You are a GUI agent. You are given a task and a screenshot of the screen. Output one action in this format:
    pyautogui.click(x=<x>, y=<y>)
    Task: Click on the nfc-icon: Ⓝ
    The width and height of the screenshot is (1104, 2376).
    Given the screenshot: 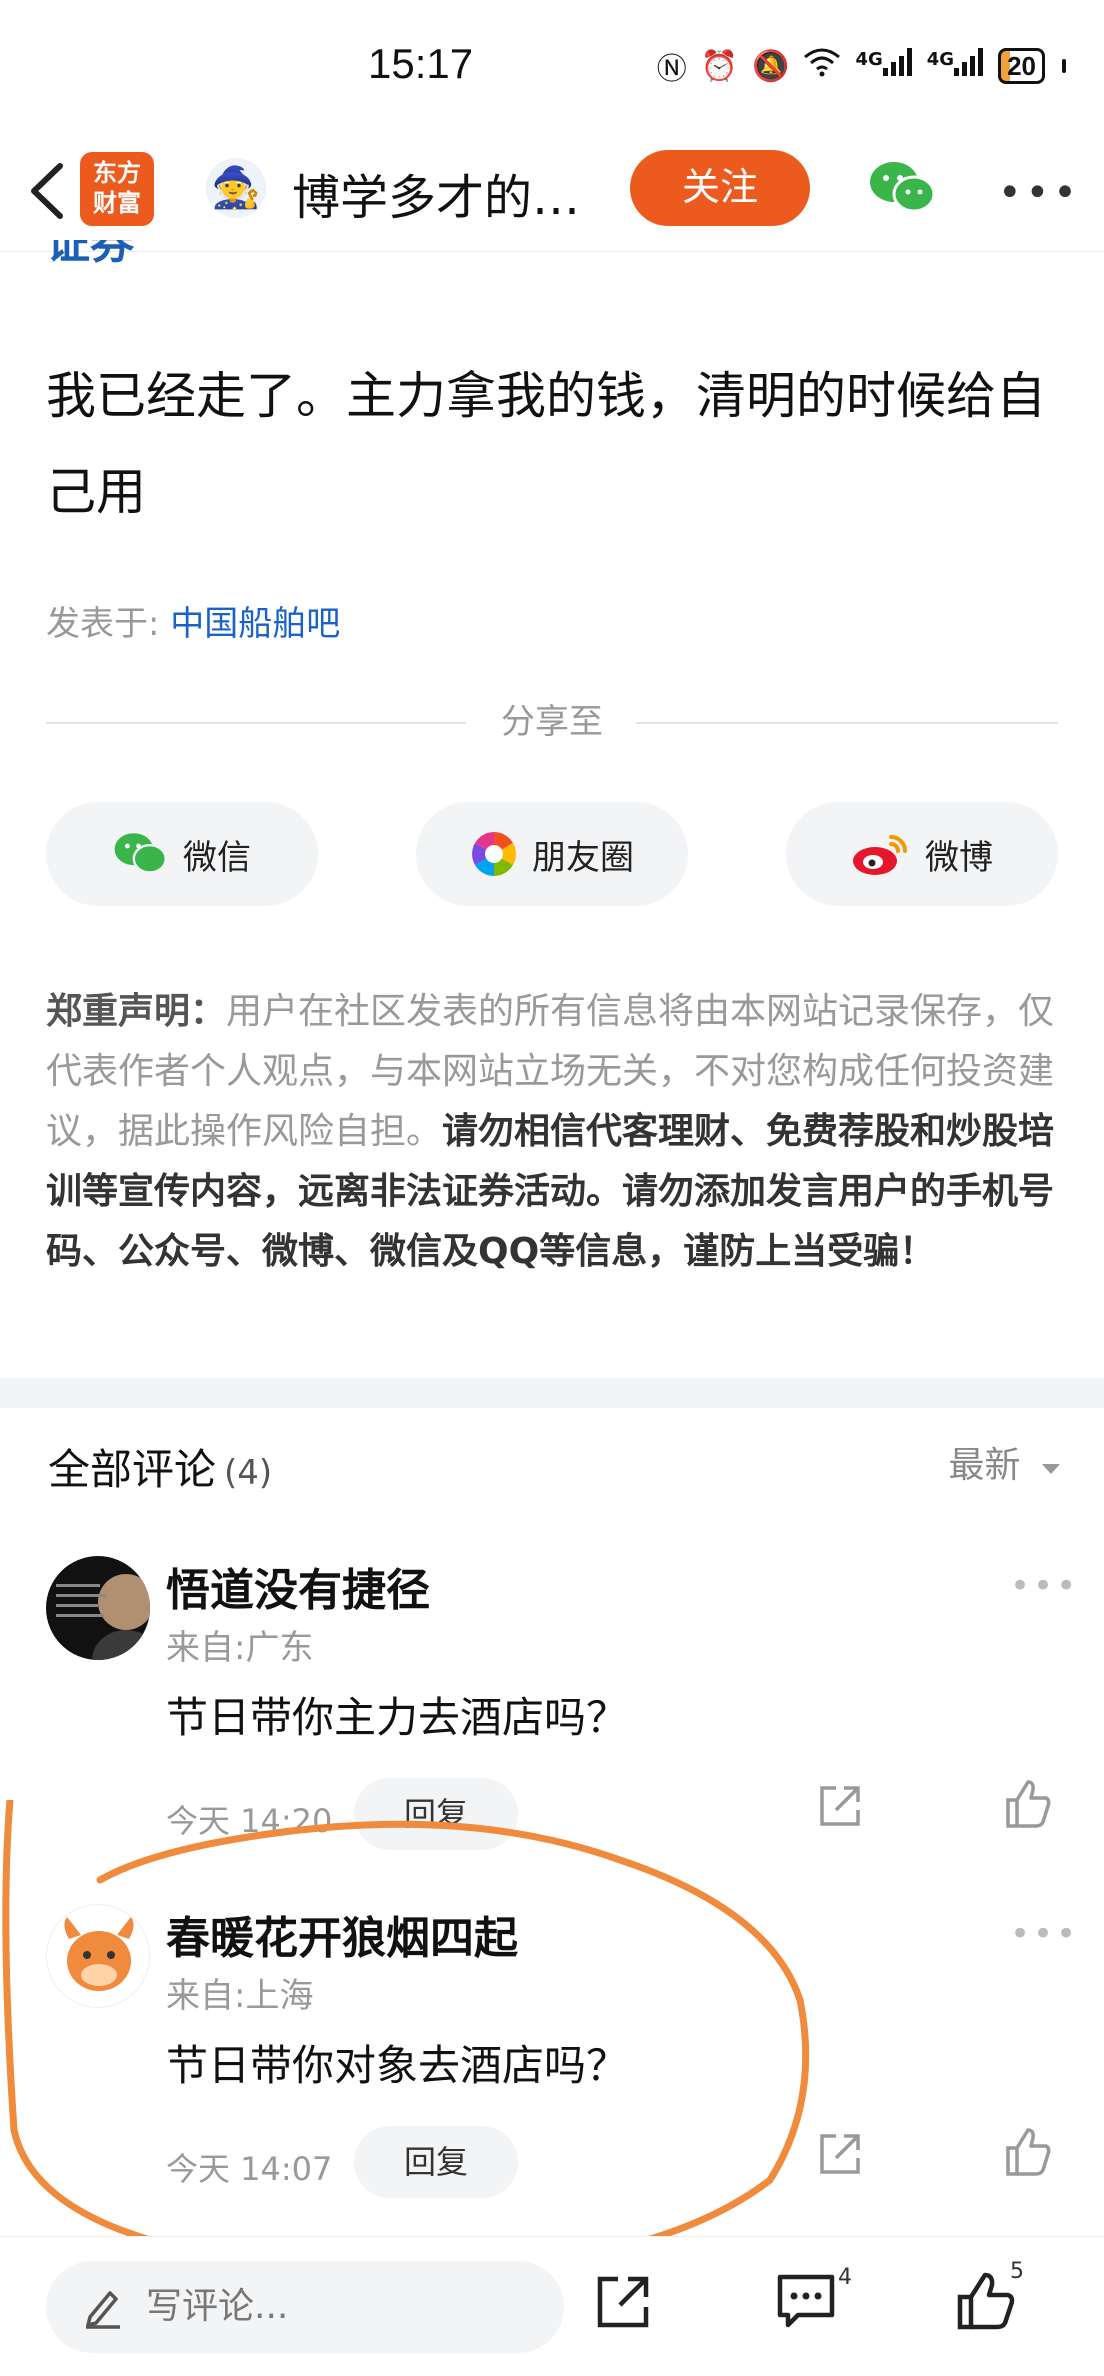 What is the action you would take?
    pyautogui.click(x=671, y=69)
    